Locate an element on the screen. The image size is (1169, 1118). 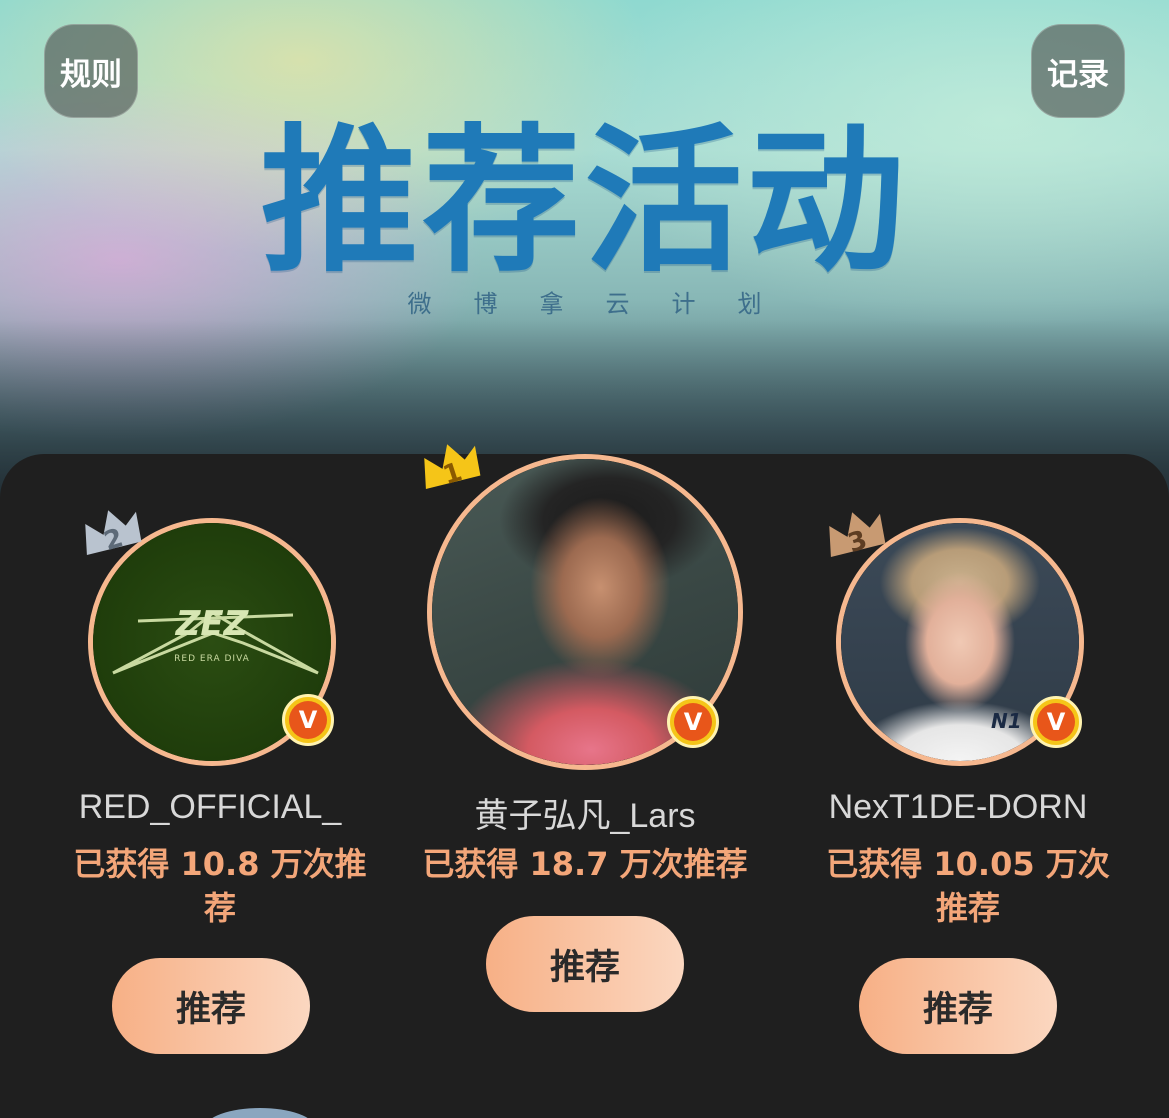
rank-2-crown-icon: 2 is located at coordinates (113, 533).